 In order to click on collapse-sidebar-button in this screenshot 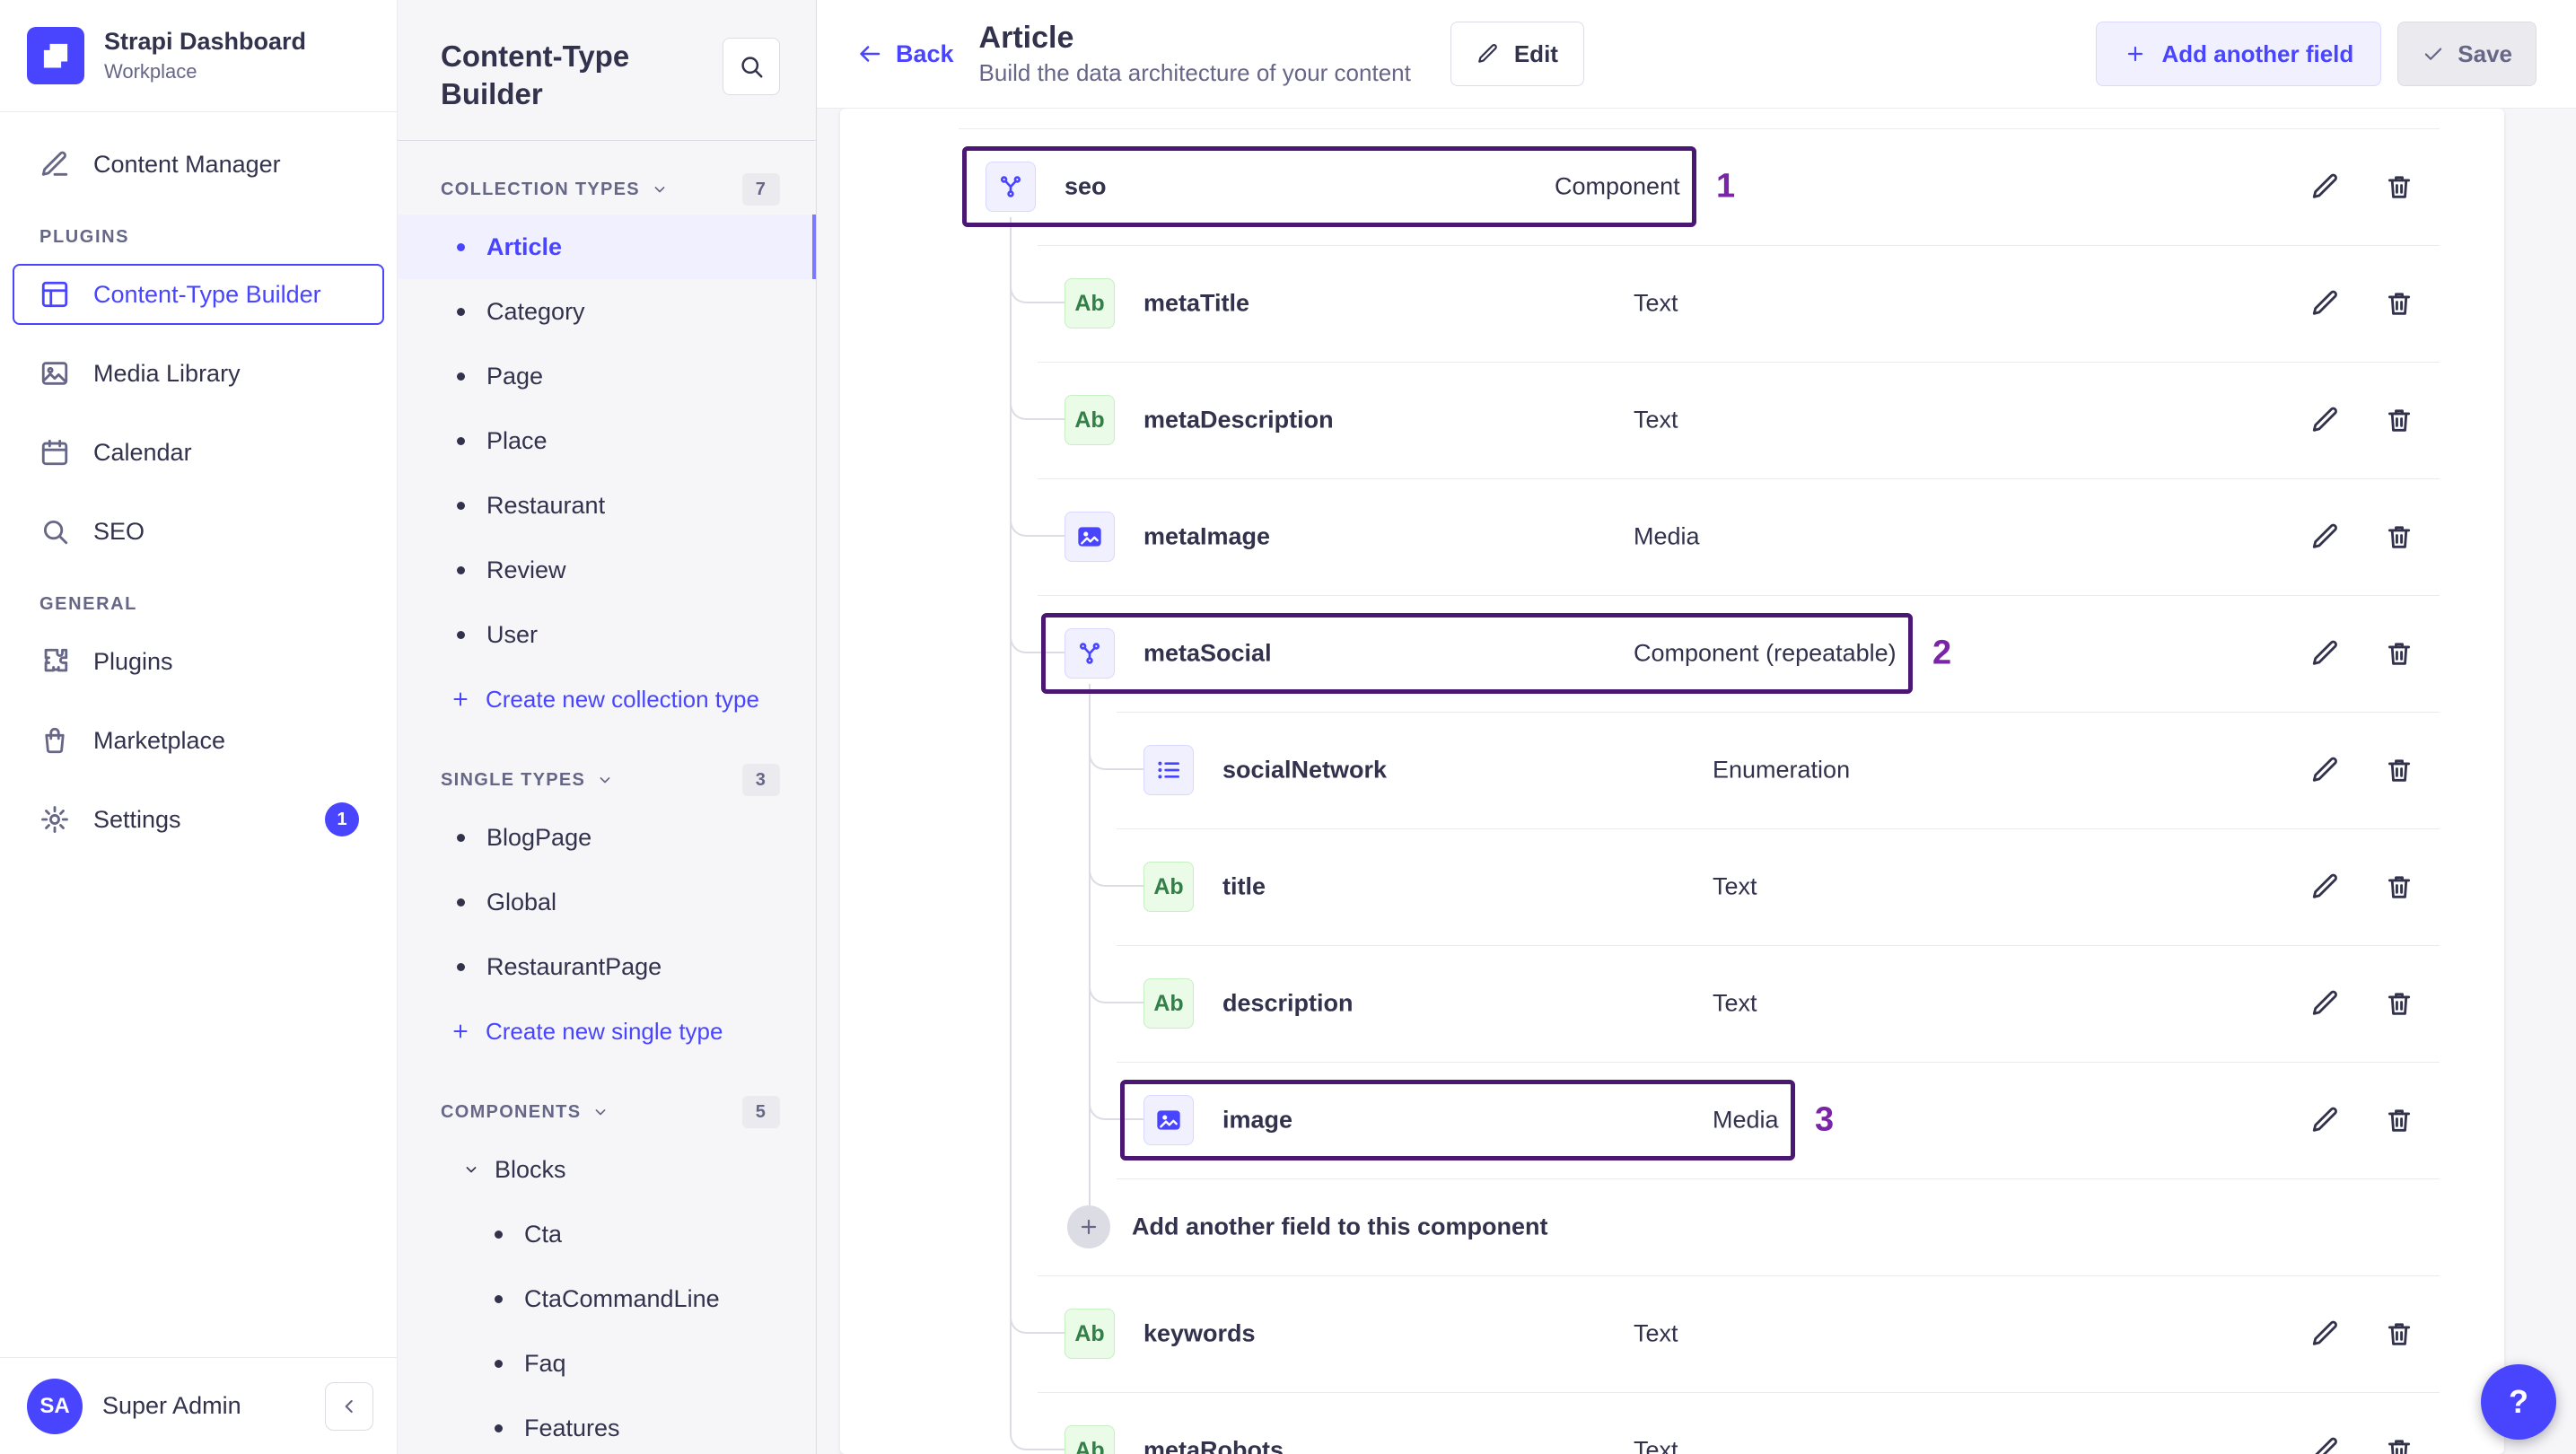, I will do `click(349, 1406)`.